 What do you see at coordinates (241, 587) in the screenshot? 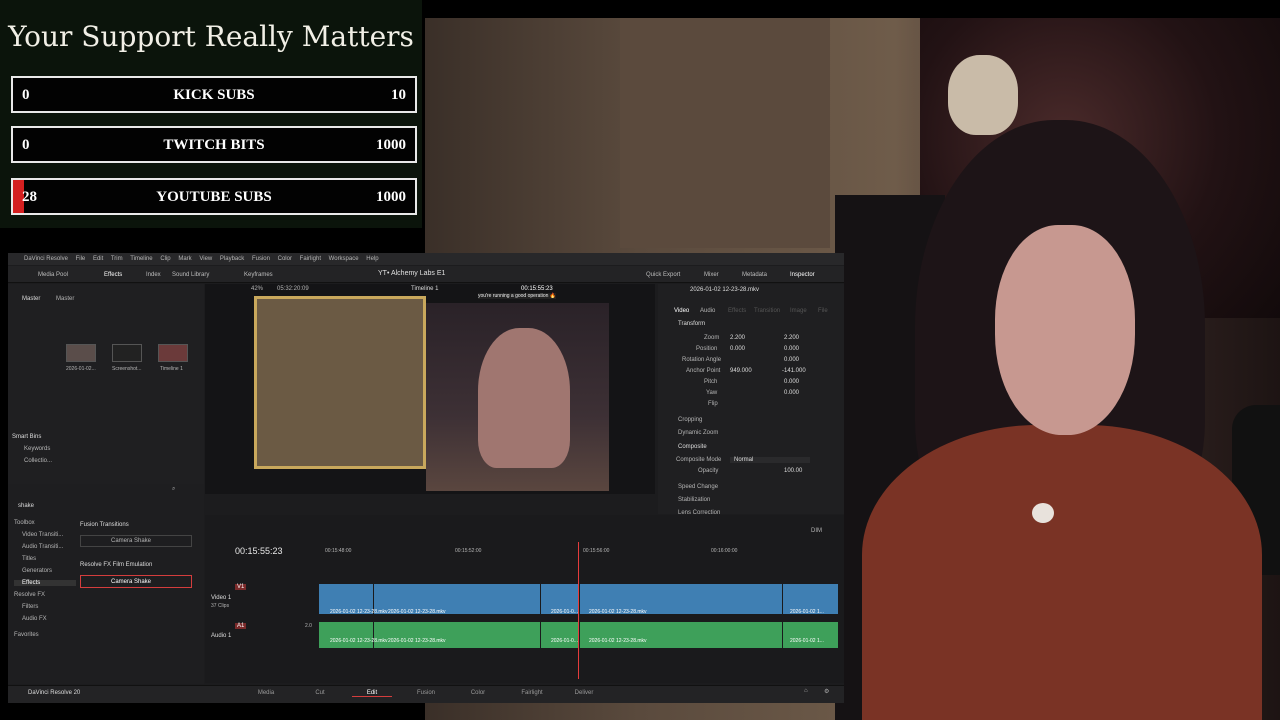
I see `track-v1-label: V1` at bounding box center [241, 587].